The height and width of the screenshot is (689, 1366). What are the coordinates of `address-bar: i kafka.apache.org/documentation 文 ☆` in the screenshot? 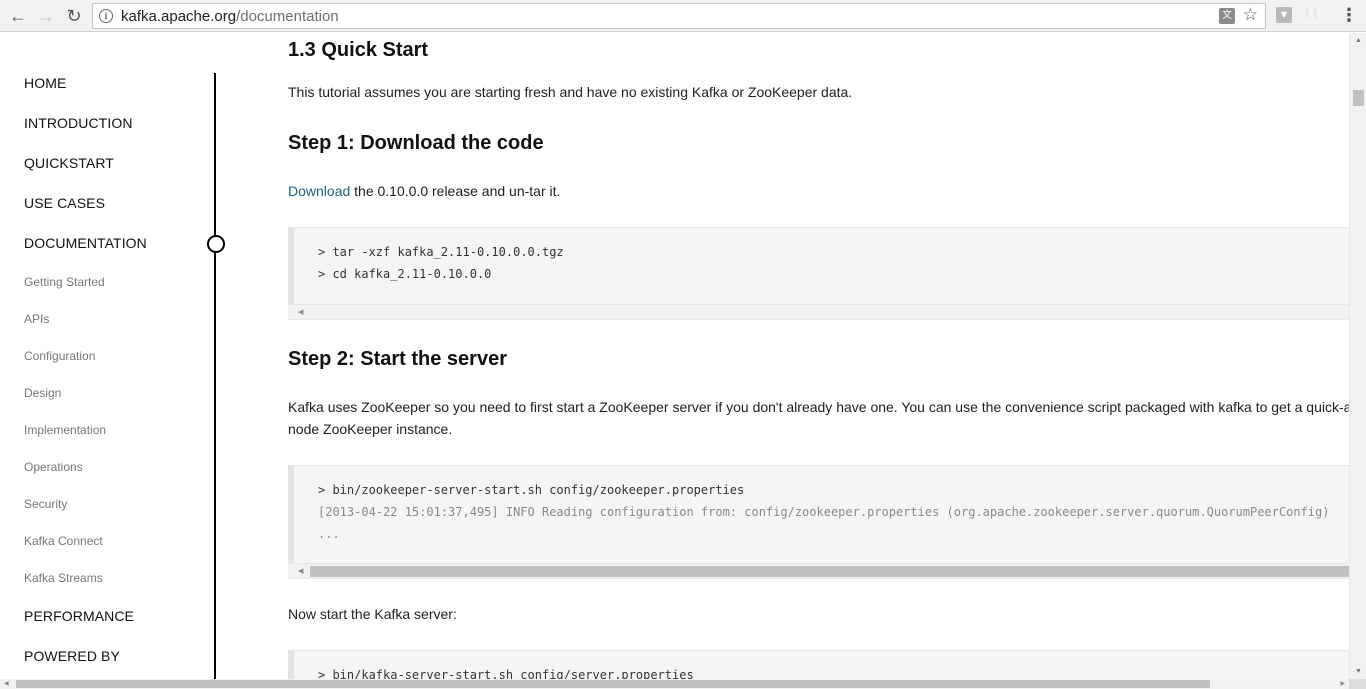 It's located at (679, 16).